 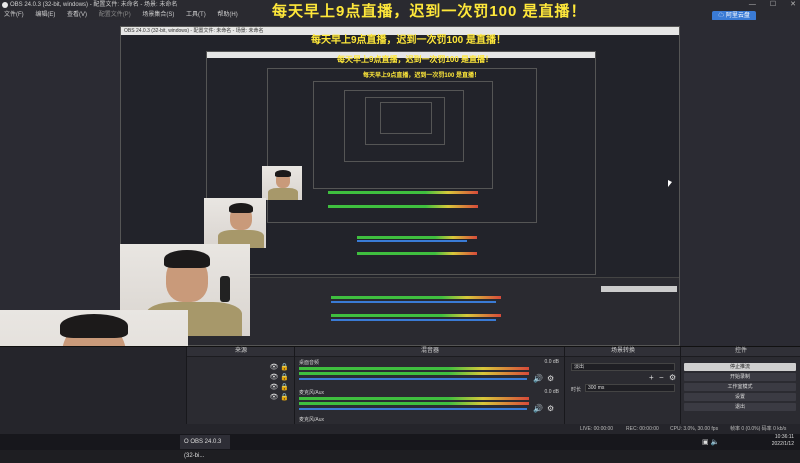 I want to click on frame-status: 帧率 0 (0.0%) 码率 0 kb/s, so click(x=758, y=429).